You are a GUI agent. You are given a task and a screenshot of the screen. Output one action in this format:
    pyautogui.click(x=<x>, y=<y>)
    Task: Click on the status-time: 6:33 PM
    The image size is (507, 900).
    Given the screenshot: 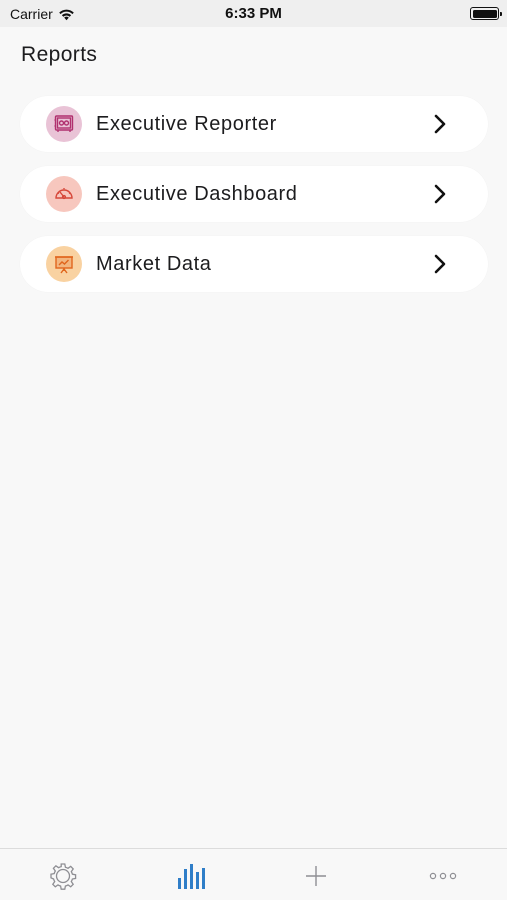 What is the action you would take?
    pyautogui.click(x=253, y=13)
    